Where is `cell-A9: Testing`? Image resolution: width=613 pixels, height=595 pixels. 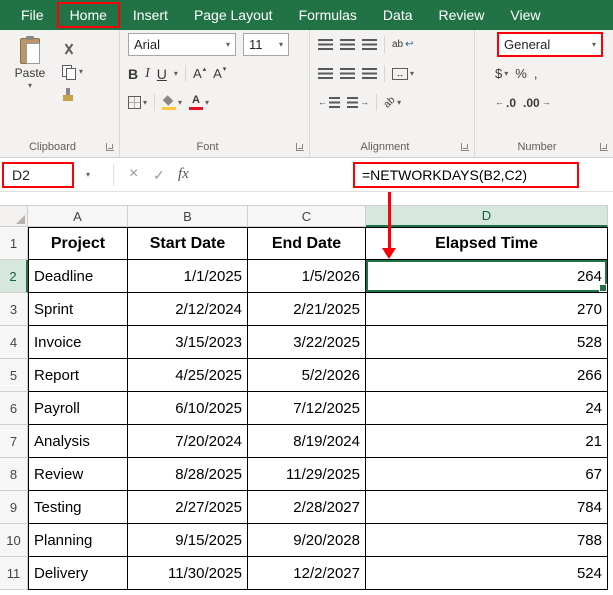
cell-A9: Testing is located at coordinates (78, 507).